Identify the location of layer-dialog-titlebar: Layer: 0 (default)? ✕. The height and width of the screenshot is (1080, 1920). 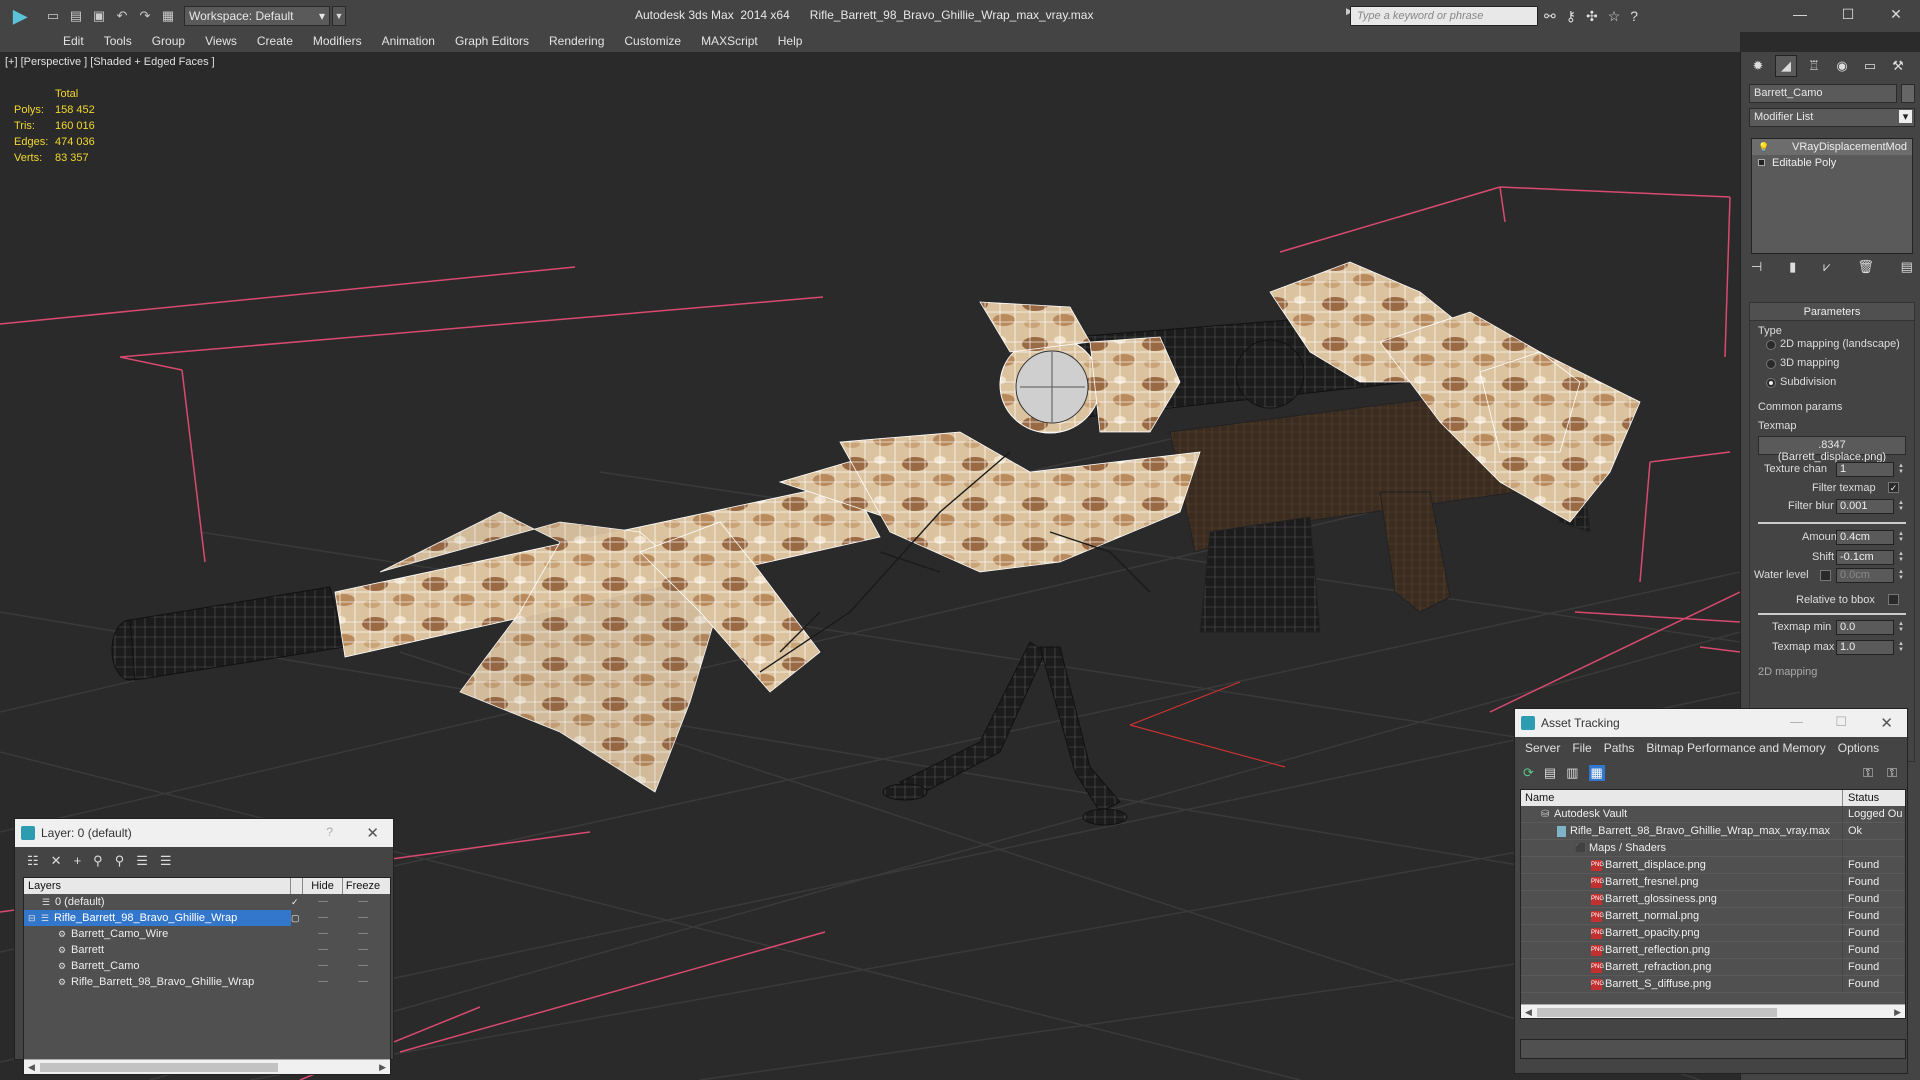
(204, 833).